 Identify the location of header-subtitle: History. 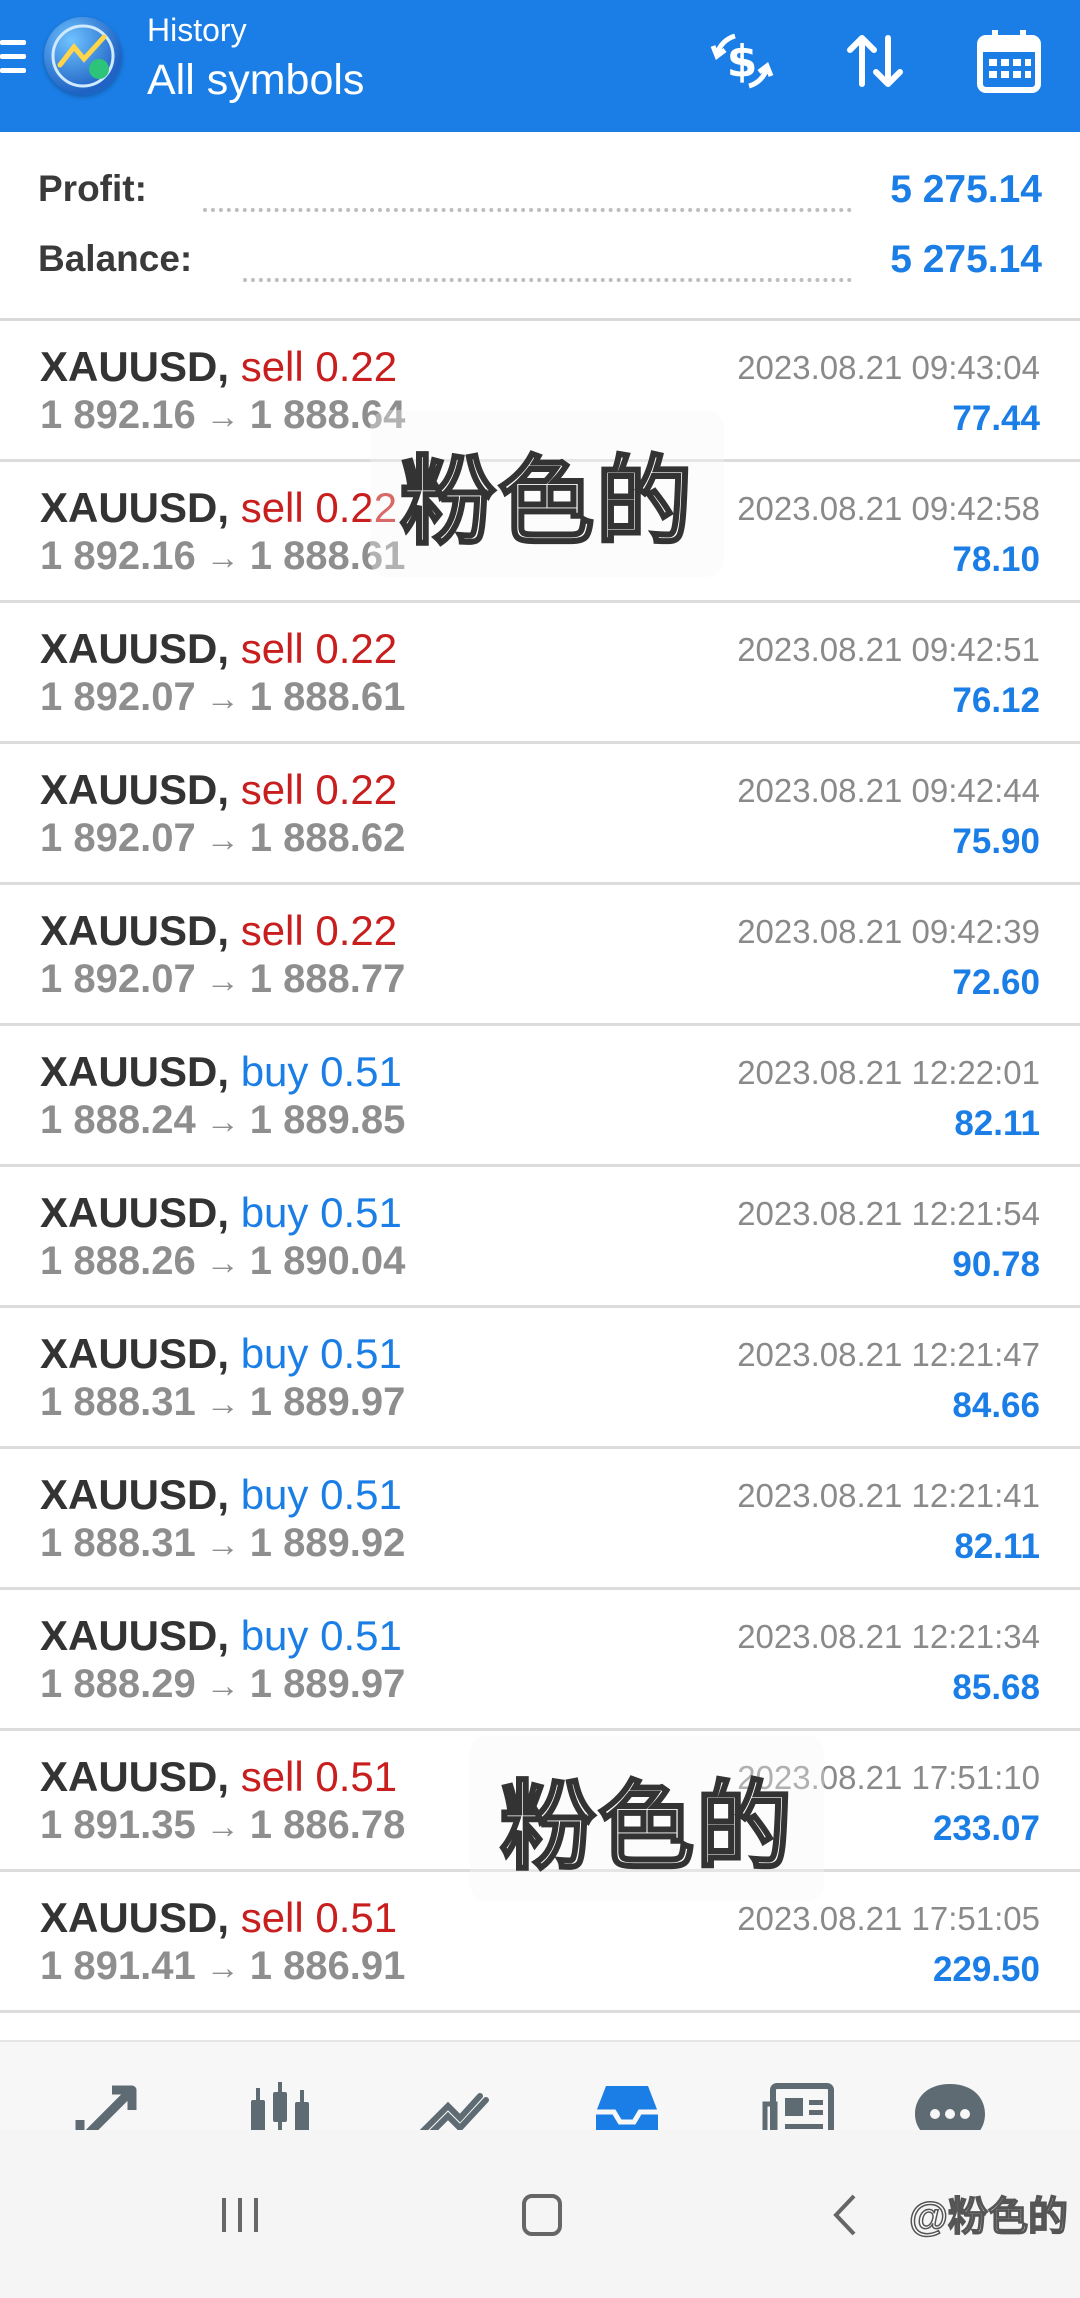
(197, 30).